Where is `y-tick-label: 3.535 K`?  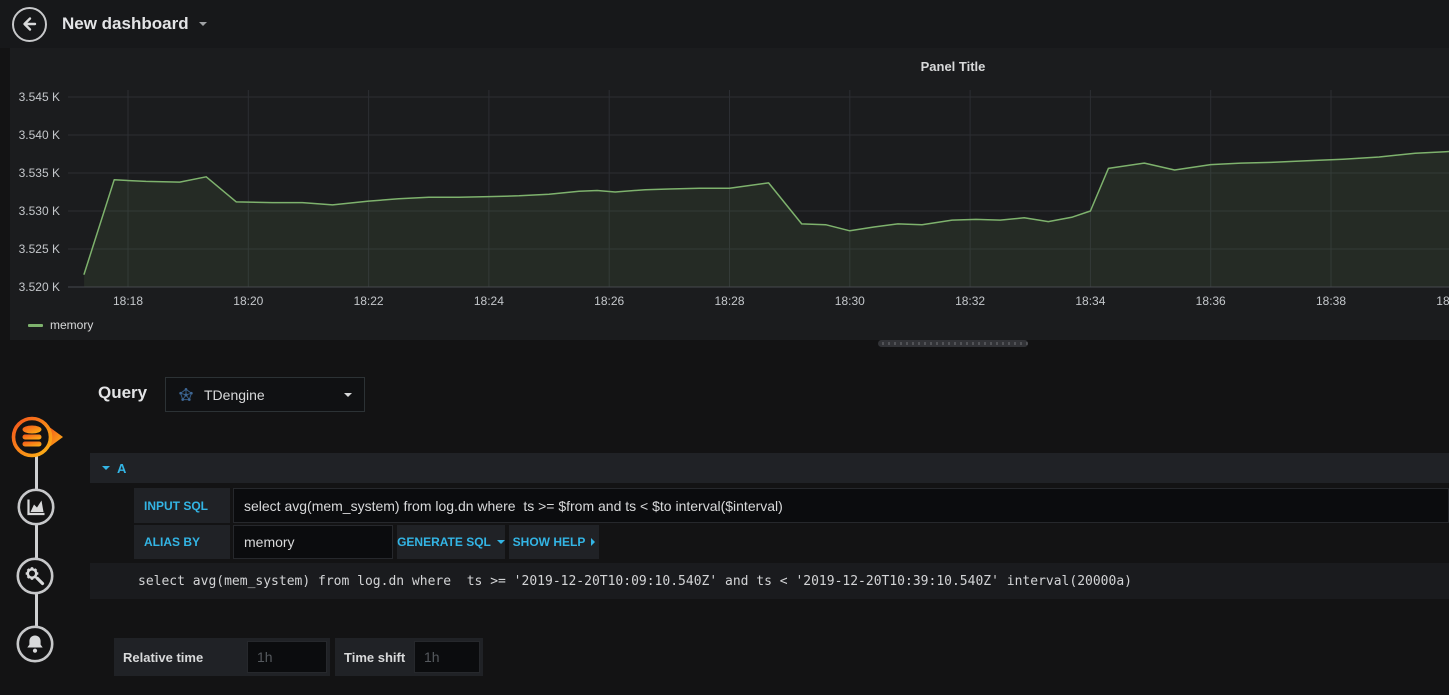 y-tick-label: 3.535 K is located at coordinates (39, 173).